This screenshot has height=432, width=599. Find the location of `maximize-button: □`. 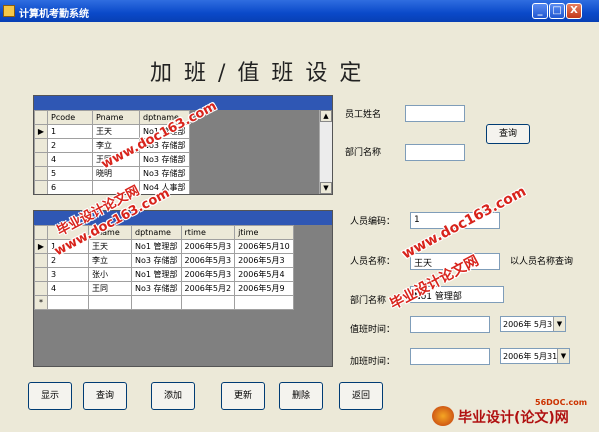

maximize-button: □ is located at coordinates (557, 11).